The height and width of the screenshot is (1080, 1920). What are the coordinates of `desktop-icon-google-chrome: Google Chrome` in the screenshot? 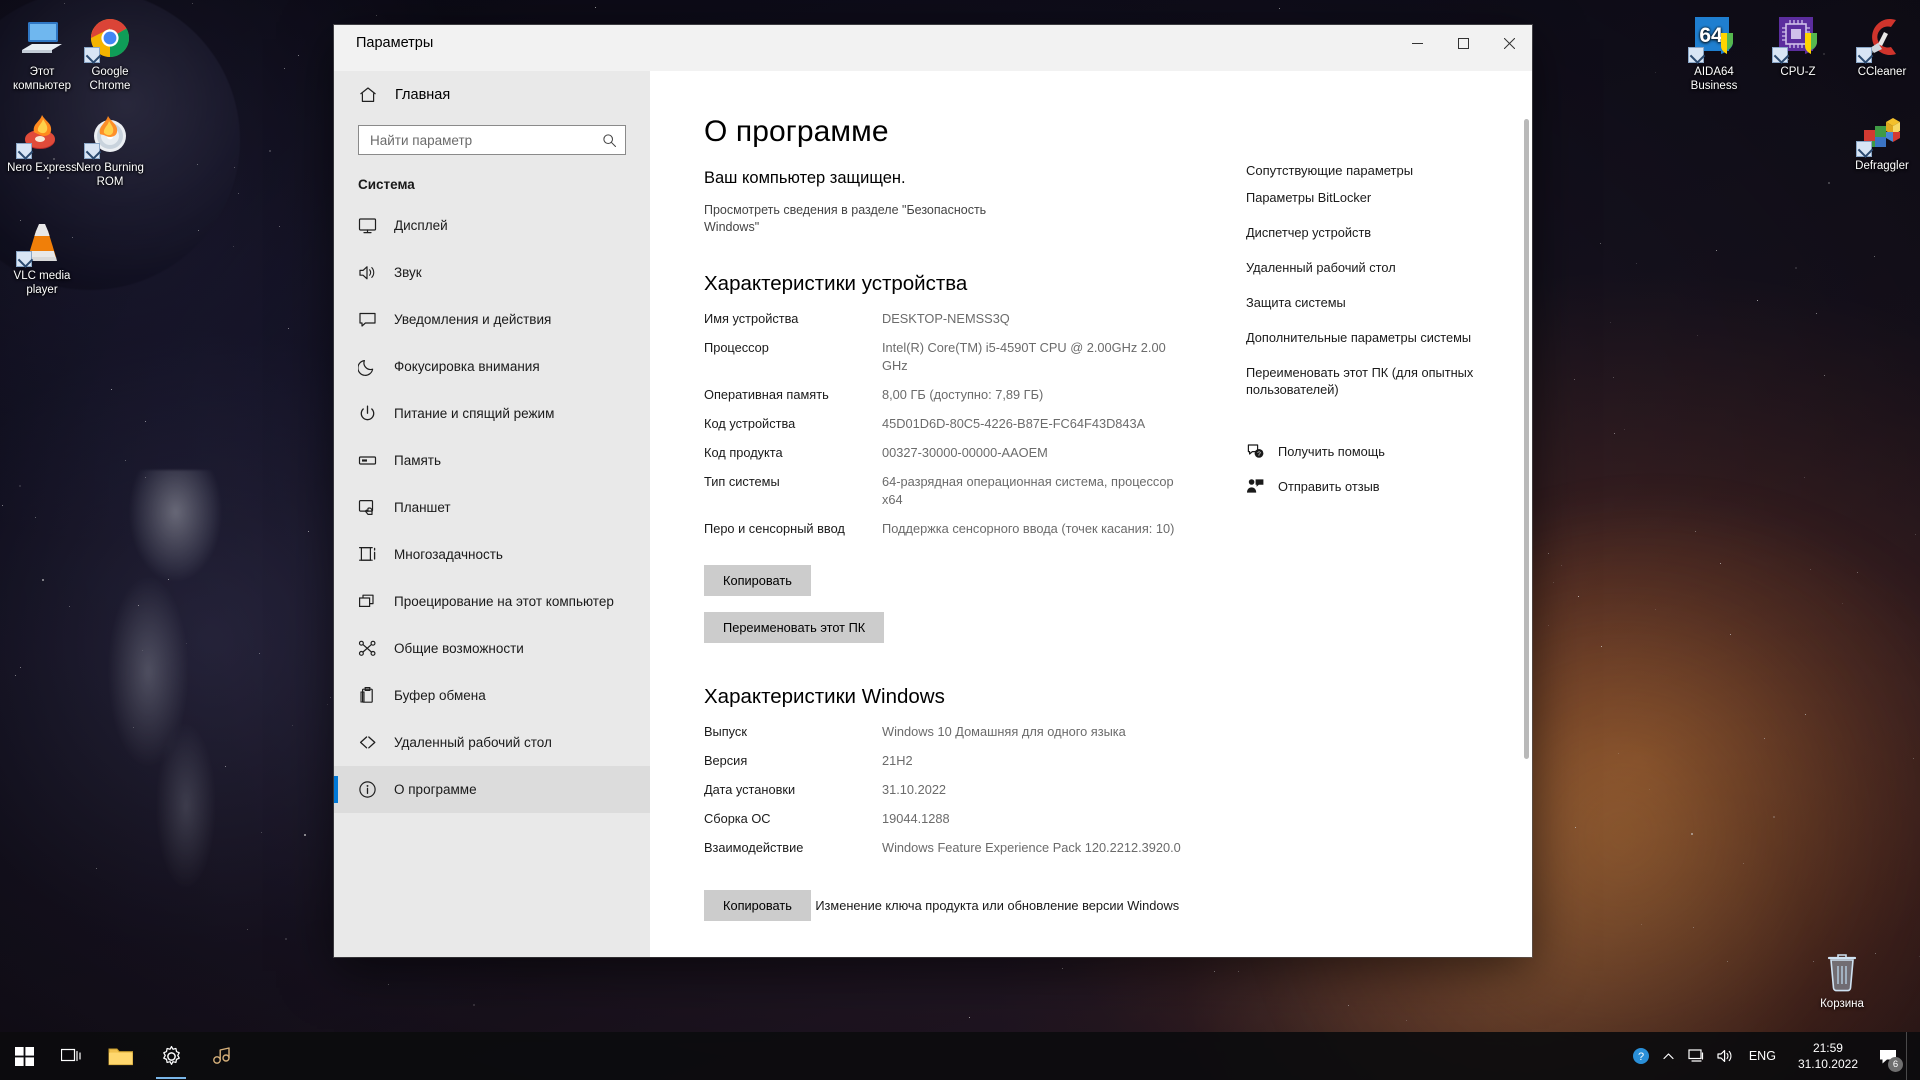 It's located at (110, 53).